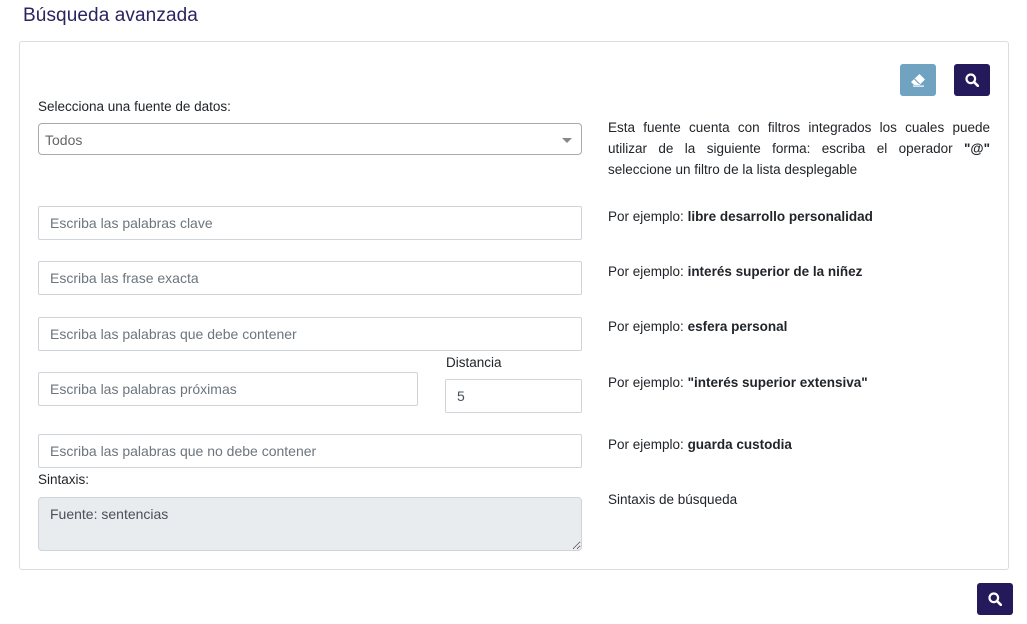 The width and height of the screenshot is (1027, 624). Describe the element at coordinates (513, 396) in the screenshot. I see `distance-input` at that location.